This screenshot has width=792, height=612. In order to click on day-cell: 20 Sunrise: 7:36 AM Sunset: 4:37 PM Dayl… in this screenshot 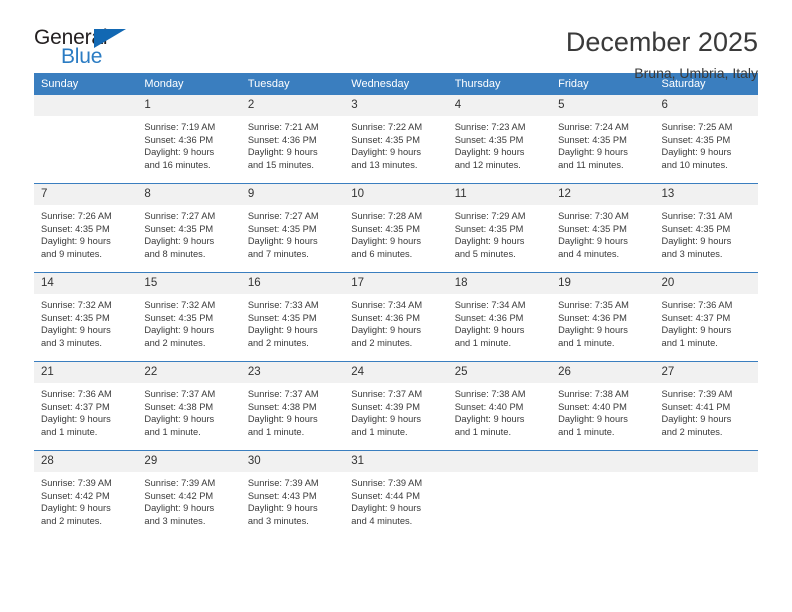, I will do `click(706, 317)`.